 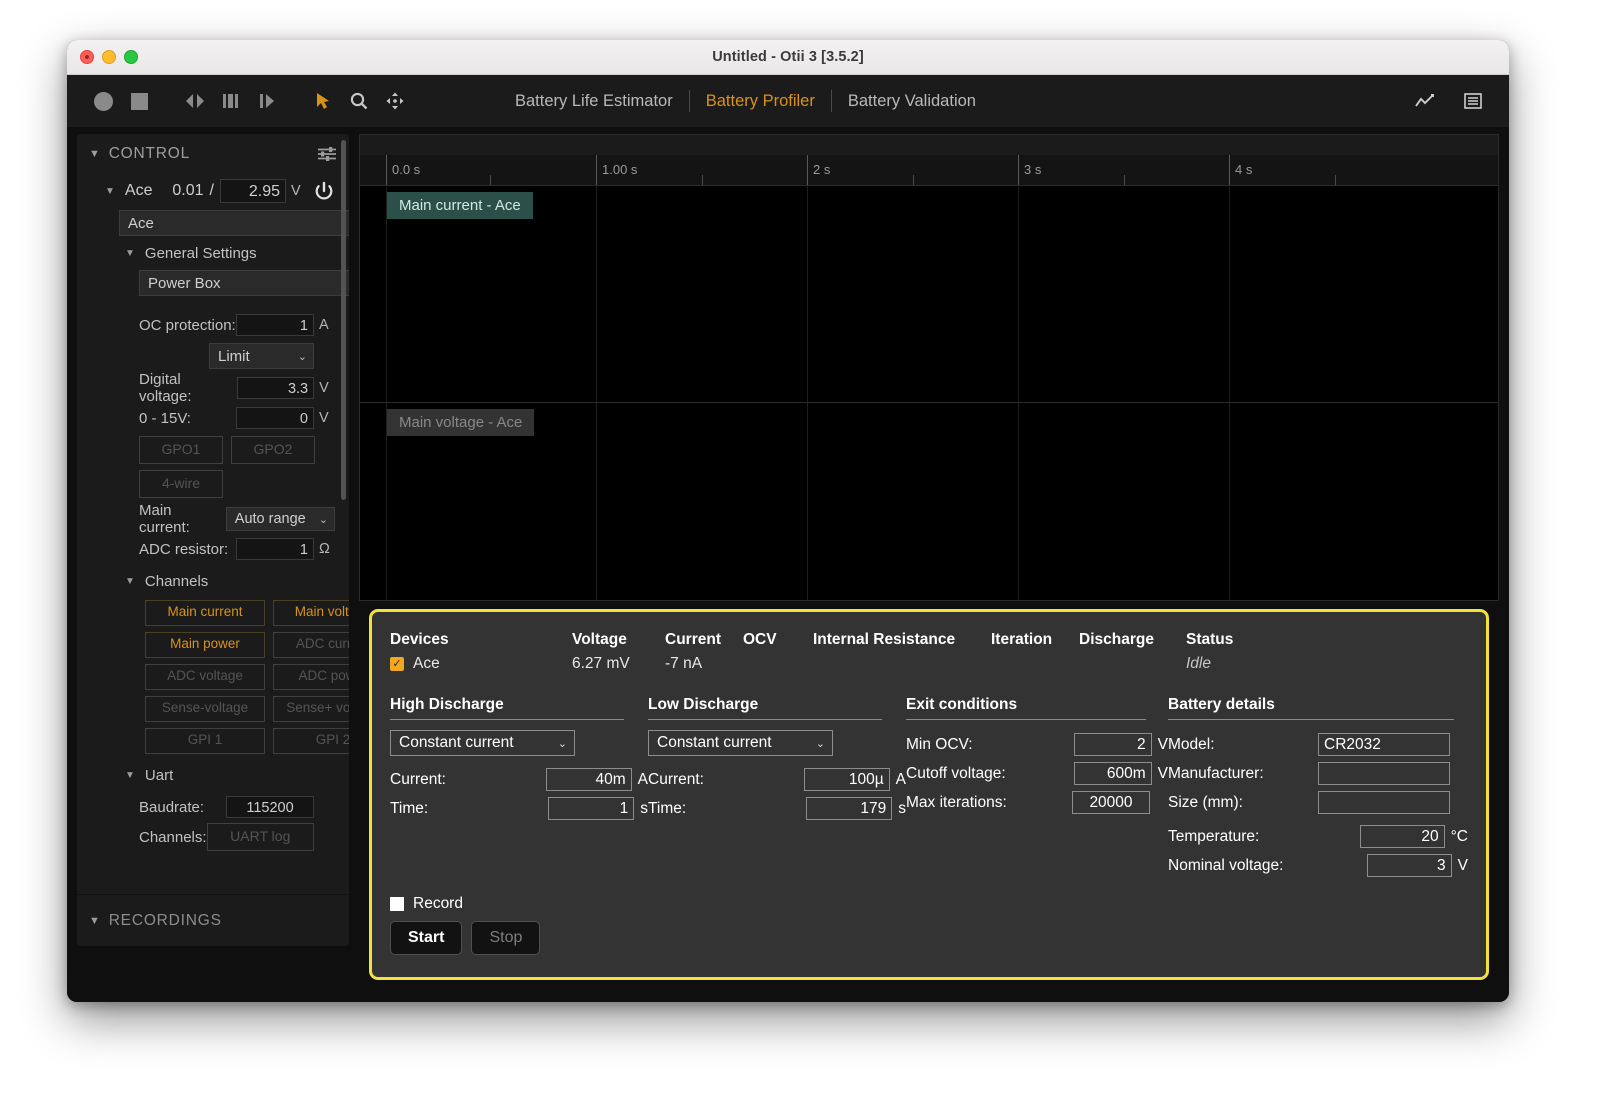 I want to click on main-current-select: Auto range ⌄, so click(x=280, y=519).